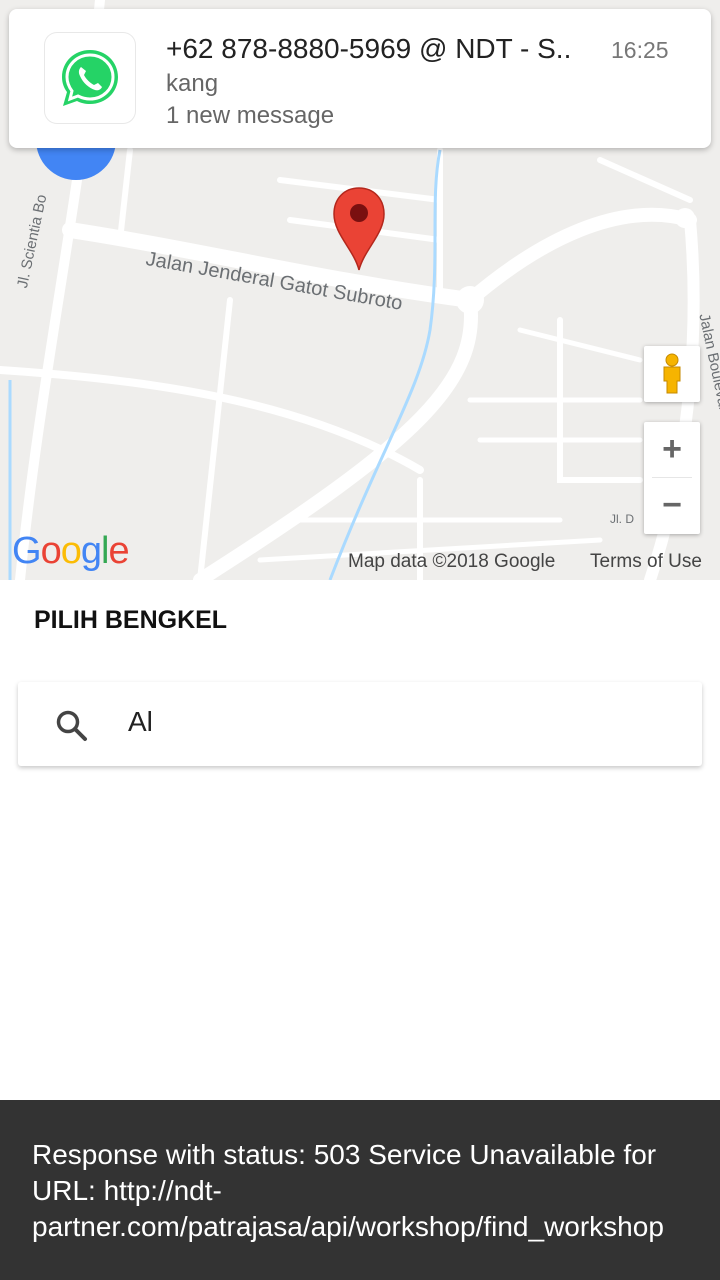 The height and width of the screenshot is (1280, 720). Describe the element at coordinates (359, 229) in the screenshot. I see `location-pin-icon` at that location.